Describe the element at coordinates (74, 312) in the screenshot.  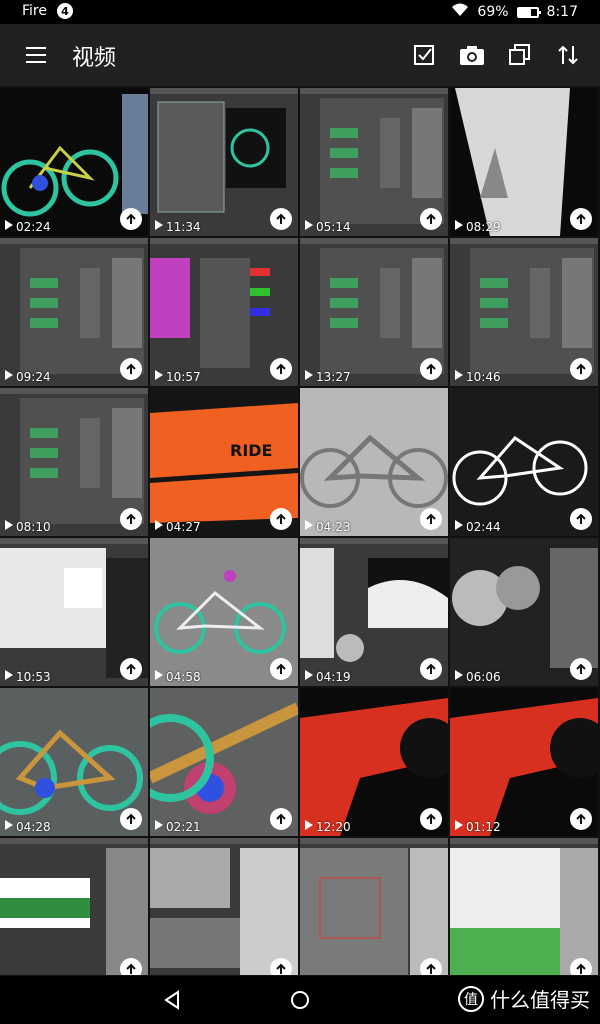
I see `video-thumbnail: 09:24` at that location.